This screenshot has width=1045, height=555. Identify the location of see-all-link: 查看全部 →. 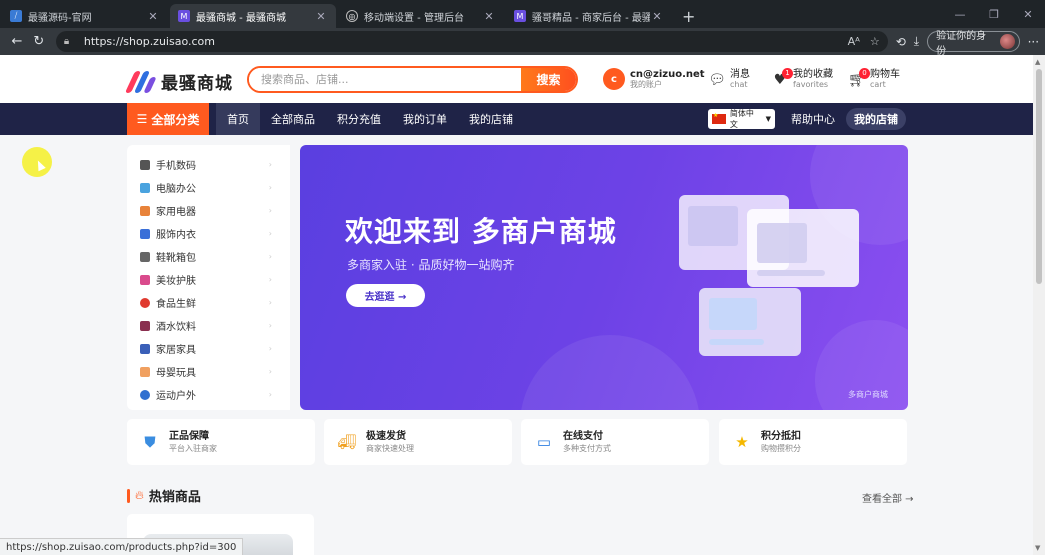
(888, 497).